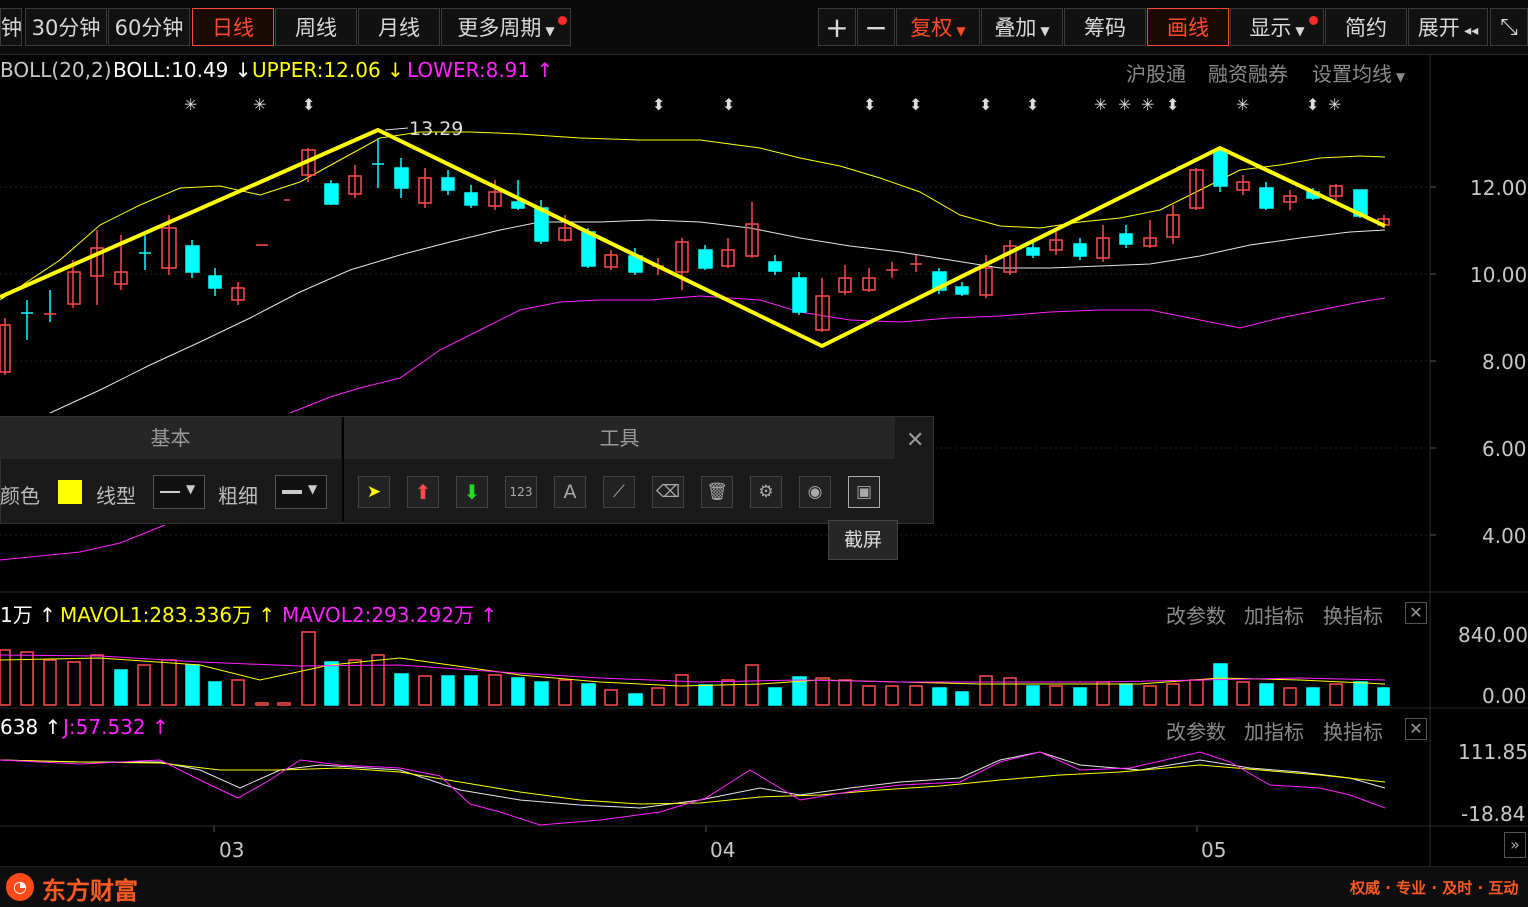 This screenshot has height=907, width=1528. Describe the element at coordinates (1214, 850) in the screenshot. I see `x-axis-label: 05` at that location.